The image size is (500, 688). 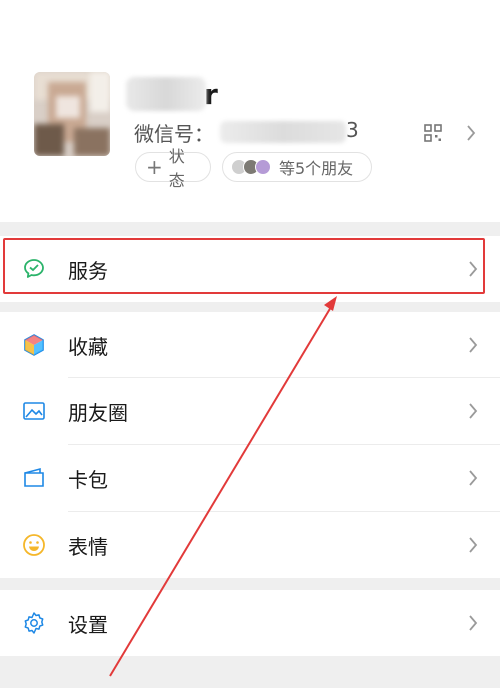 I want to click on profile-name: r, so click(x=172, y=94).